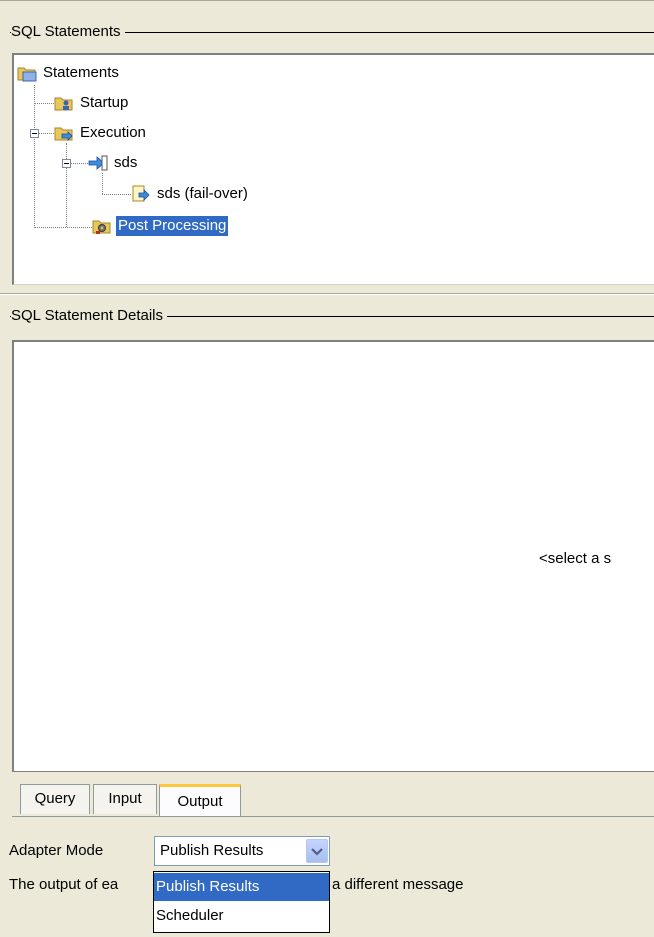 The width and height of the screenshot is (654, 937). Describe the element at coordinates (68, 32) in the screenshot. I see `sql-statements-group-title: SQL Statements` at that location.